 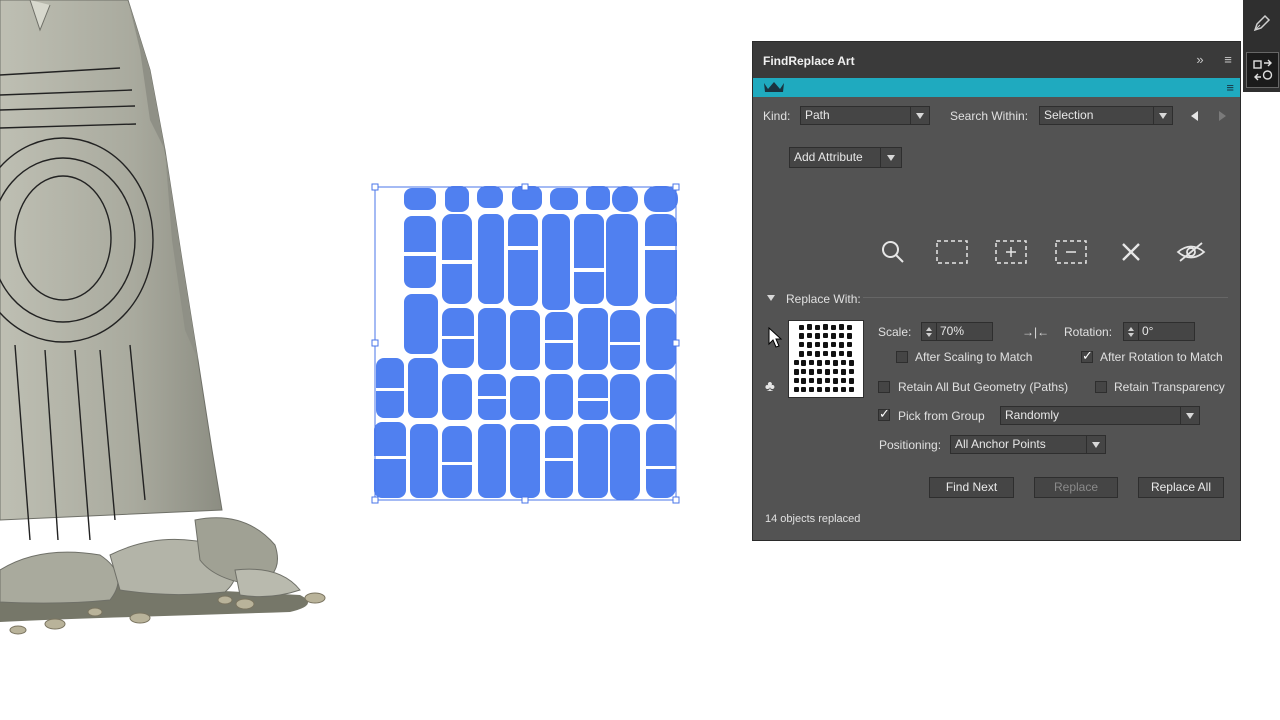 I want to click on rotation-label: Rotation:, so click(x=1088, y=332).